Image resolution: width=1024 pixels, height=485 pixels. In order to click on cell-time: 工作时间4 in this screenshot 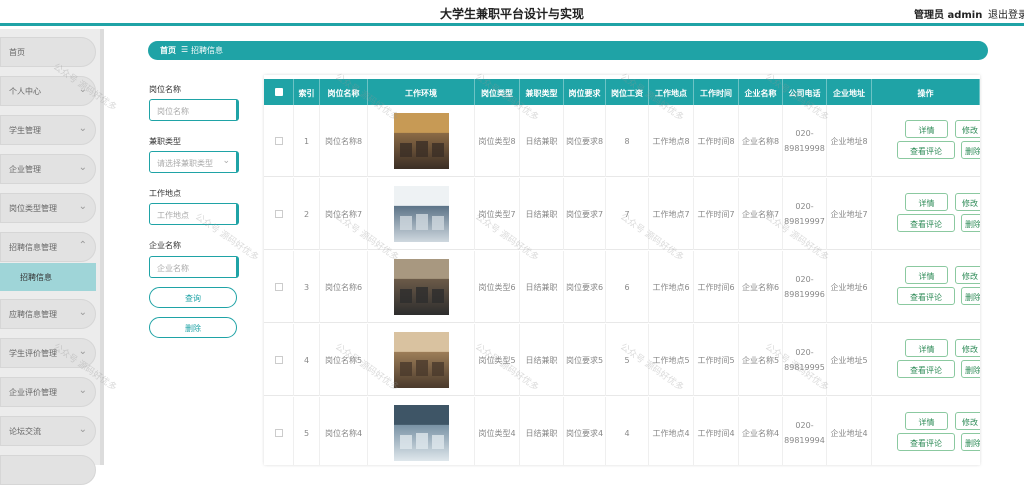, I will do `click(716, 431)`.